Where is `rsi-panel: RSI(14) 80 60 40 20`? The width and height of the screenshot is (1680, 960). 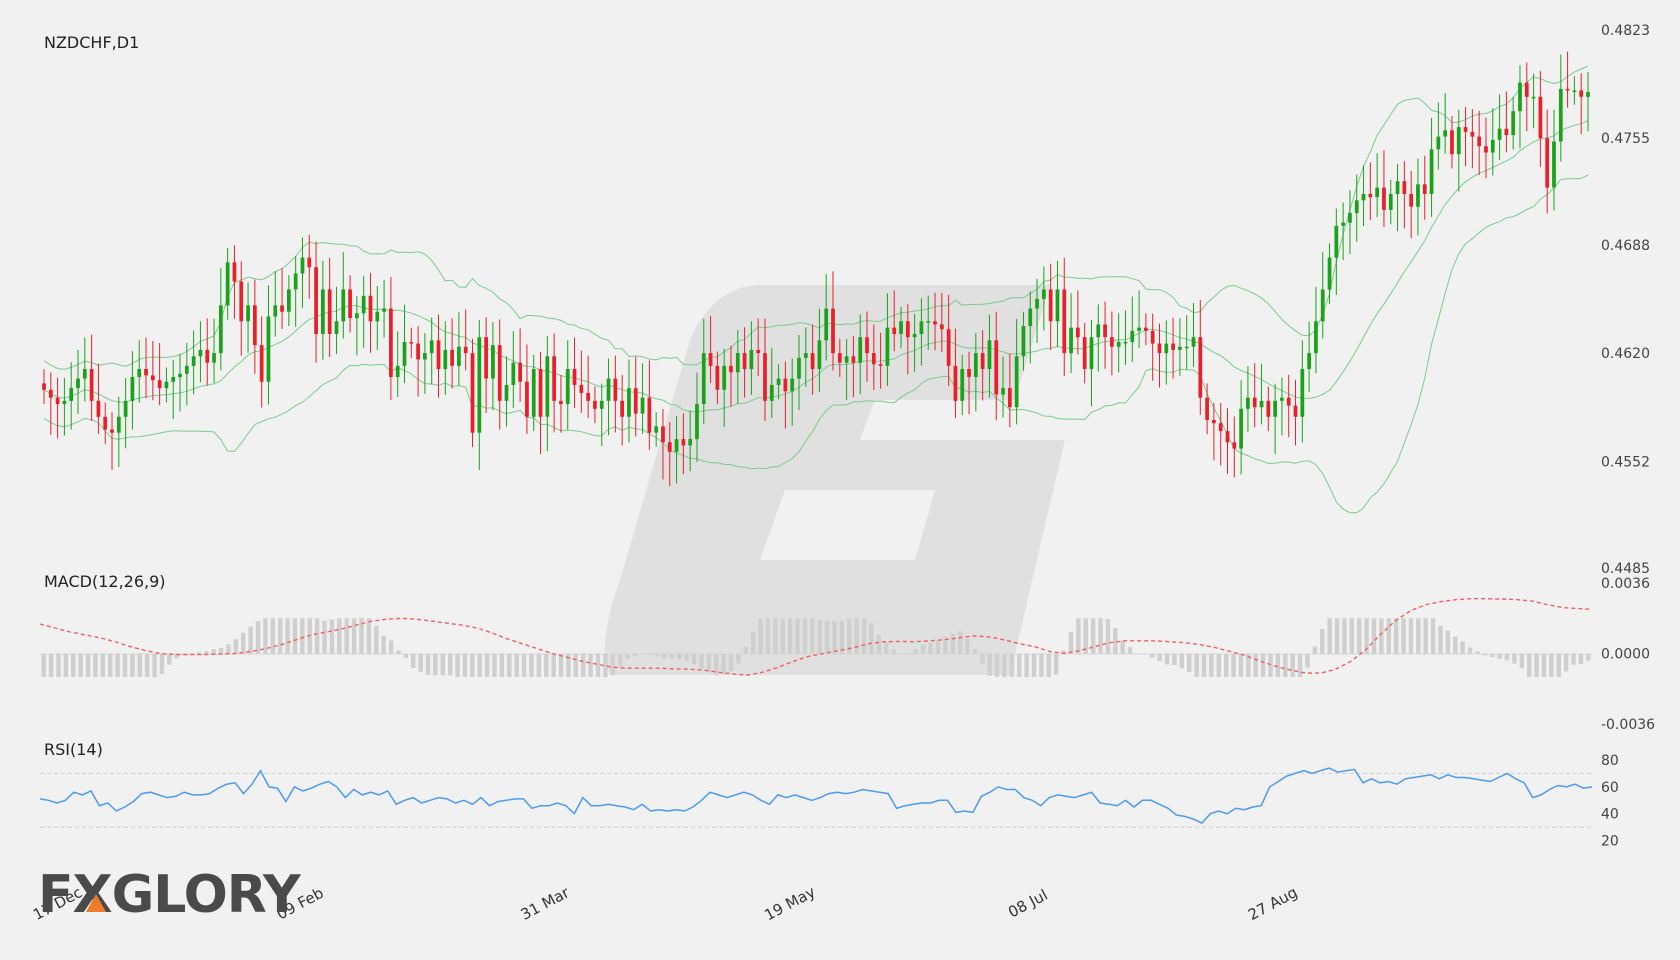
rsi-panel: RSI(14) 80 60 40 20 is located at coordinates (829, 795).